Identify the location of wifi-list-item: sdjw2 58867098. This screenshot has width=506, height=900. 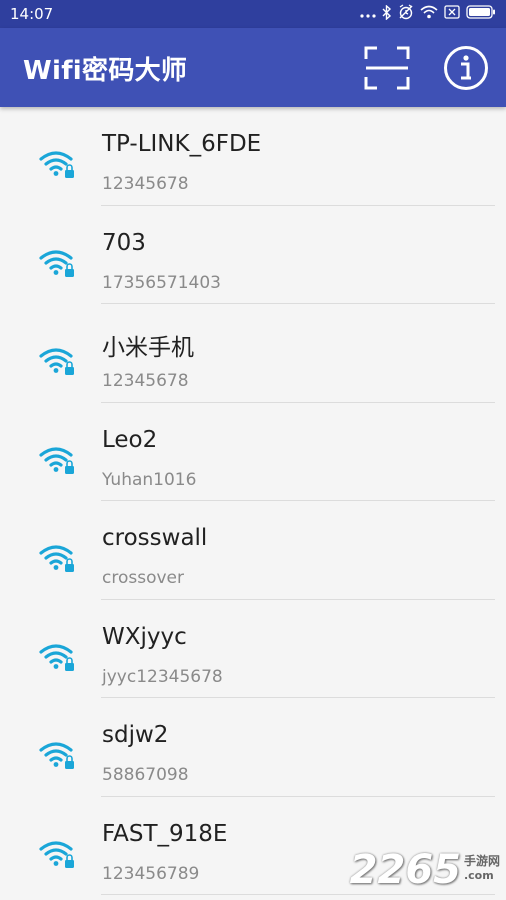
(253, 747).